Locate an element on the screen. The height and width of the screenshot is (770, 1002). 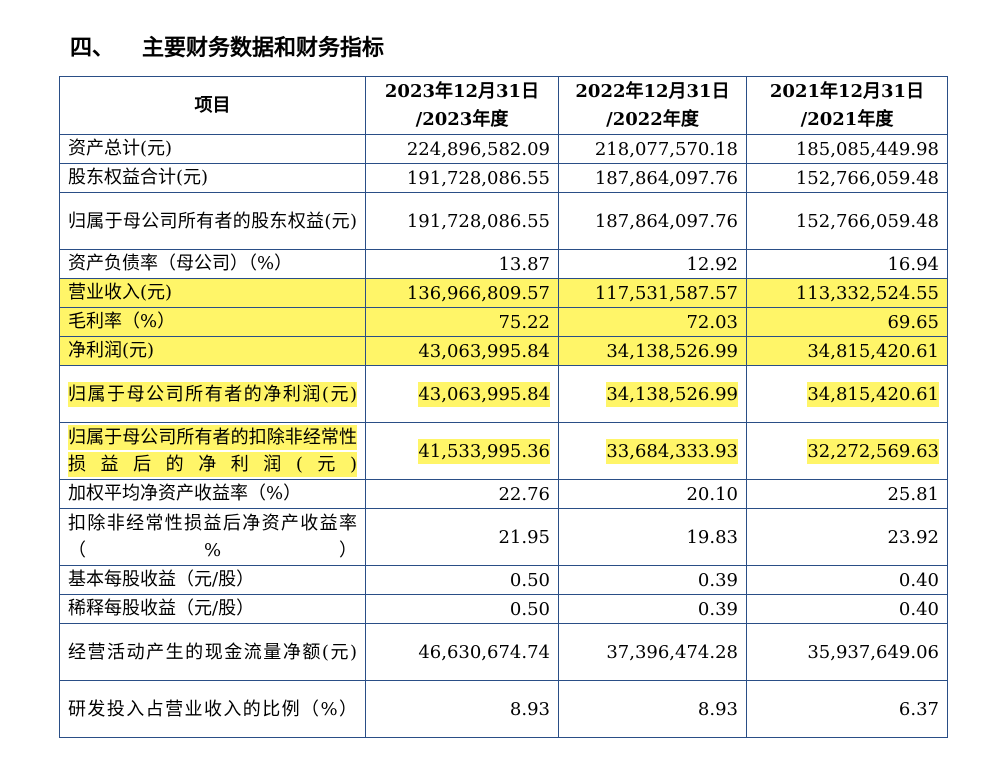
section-title: 主要财务数据和财务指标 is located at coordinates (263, 48).